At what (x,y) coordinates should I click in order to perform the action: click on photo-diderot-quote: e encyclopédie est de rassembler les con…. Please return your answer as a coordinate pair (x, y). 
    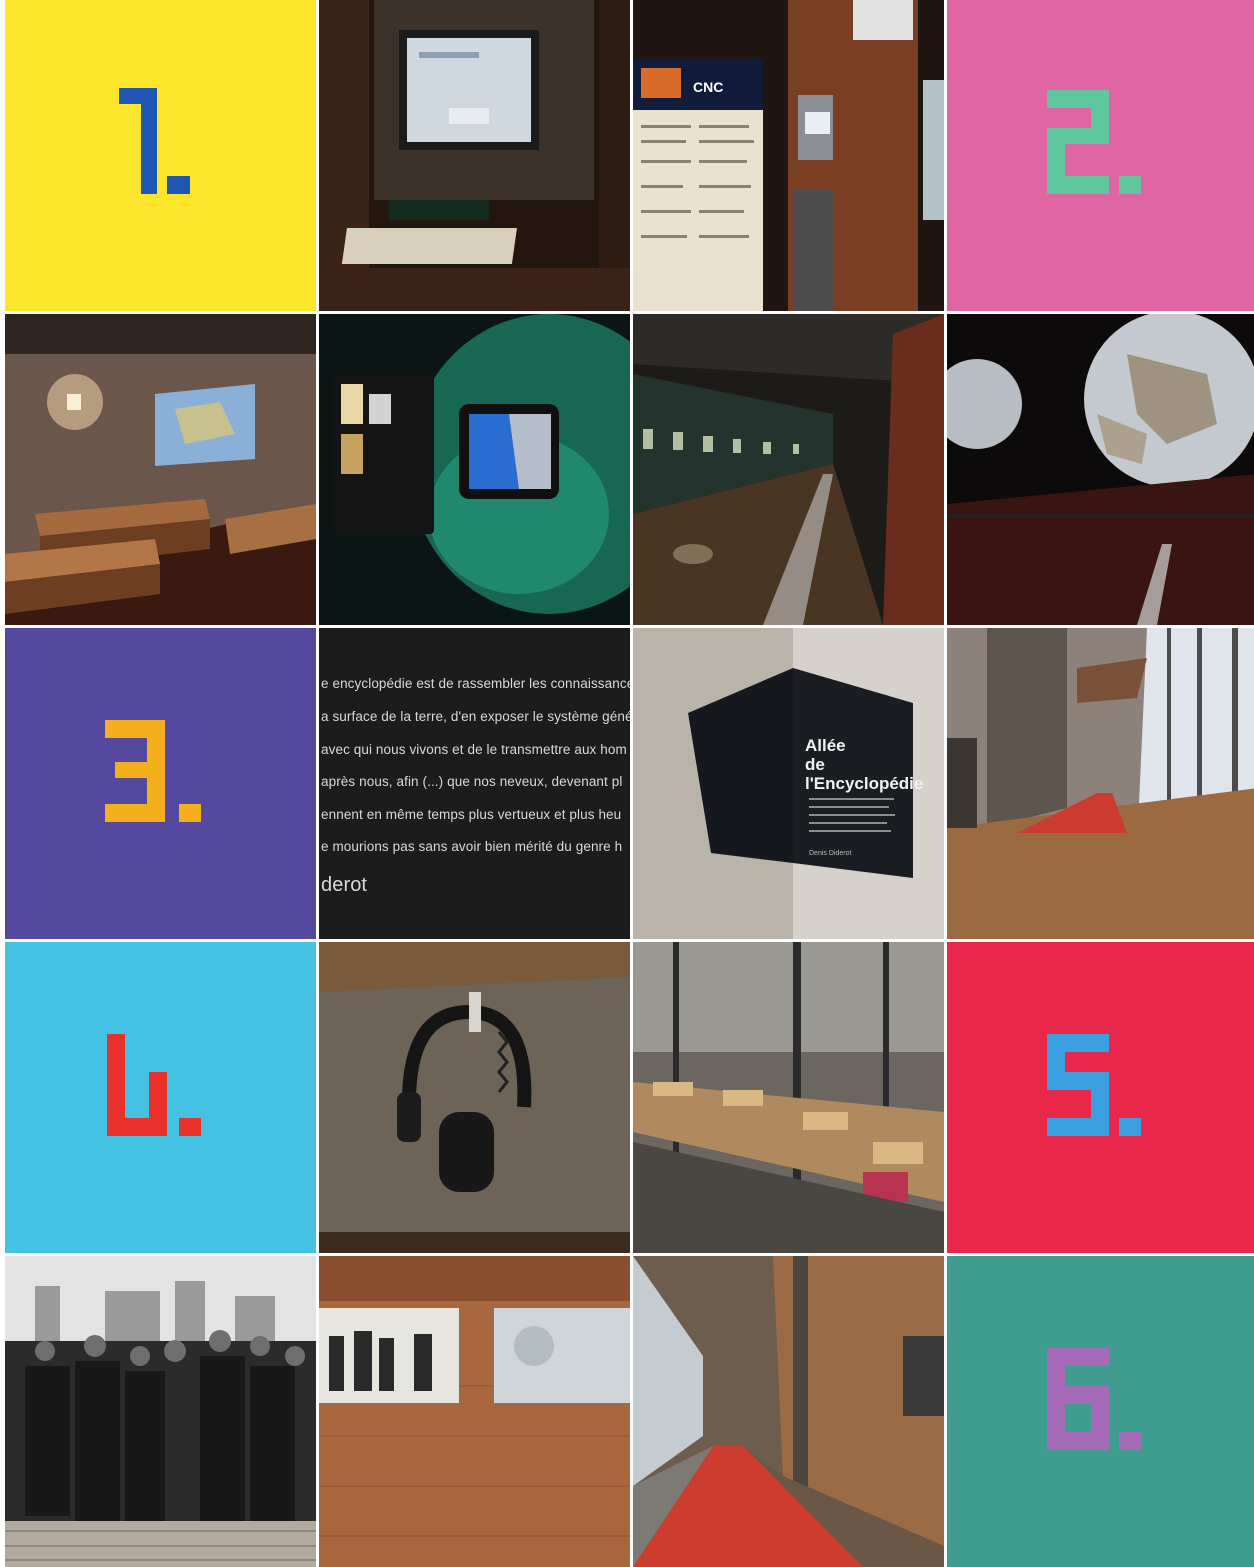
    Looking at the image, I should click on (474, 783).